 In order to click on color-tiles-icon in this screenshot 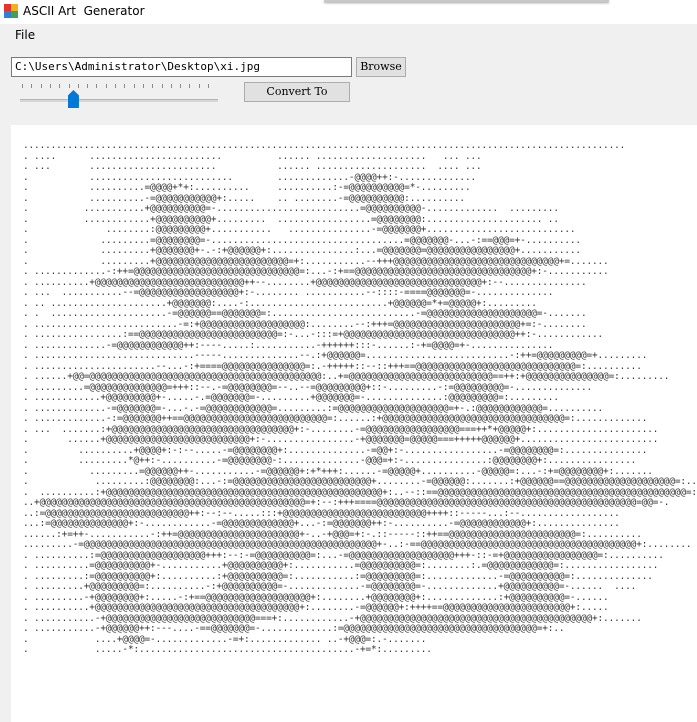, I will do `click(11, 11)`.